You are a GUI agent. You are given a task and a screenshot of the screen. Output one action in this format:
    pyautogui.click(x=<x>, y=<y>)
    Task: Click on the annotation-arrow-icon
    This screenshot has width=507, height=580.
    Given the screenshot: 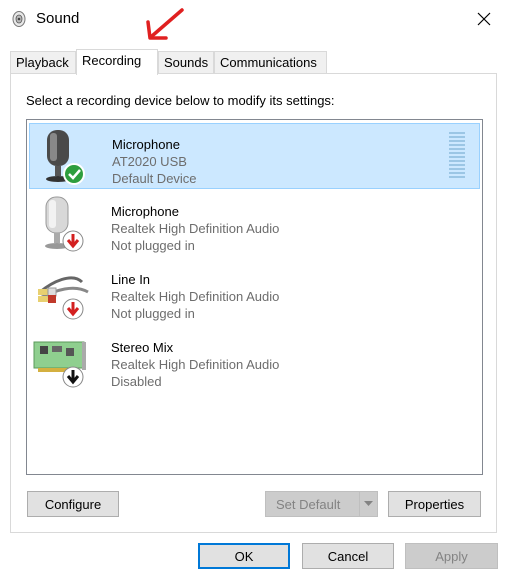 What is the action you would take?
    pyautogui.click(x=165, y=24)
    